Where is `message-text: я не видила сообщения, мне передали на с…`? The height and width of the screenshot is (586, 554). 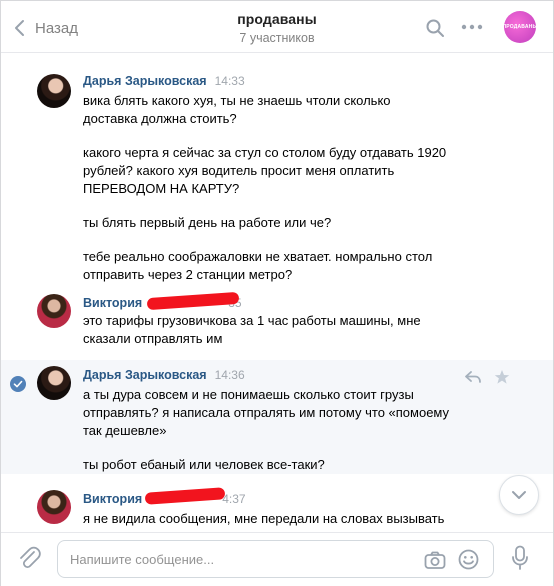 message-text: я не видила сообщения, мне передали на с… is located at coordinates (293, 521).